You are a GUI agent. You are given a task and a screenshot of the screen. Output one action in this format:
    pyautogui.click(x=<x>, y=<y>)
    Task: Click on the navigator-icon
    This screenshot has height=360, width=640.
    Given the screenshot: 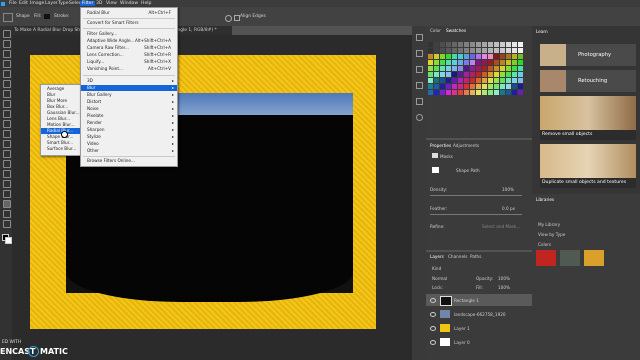 What is the action you would take?
    pyautogui.click(x=419, y=117)
    